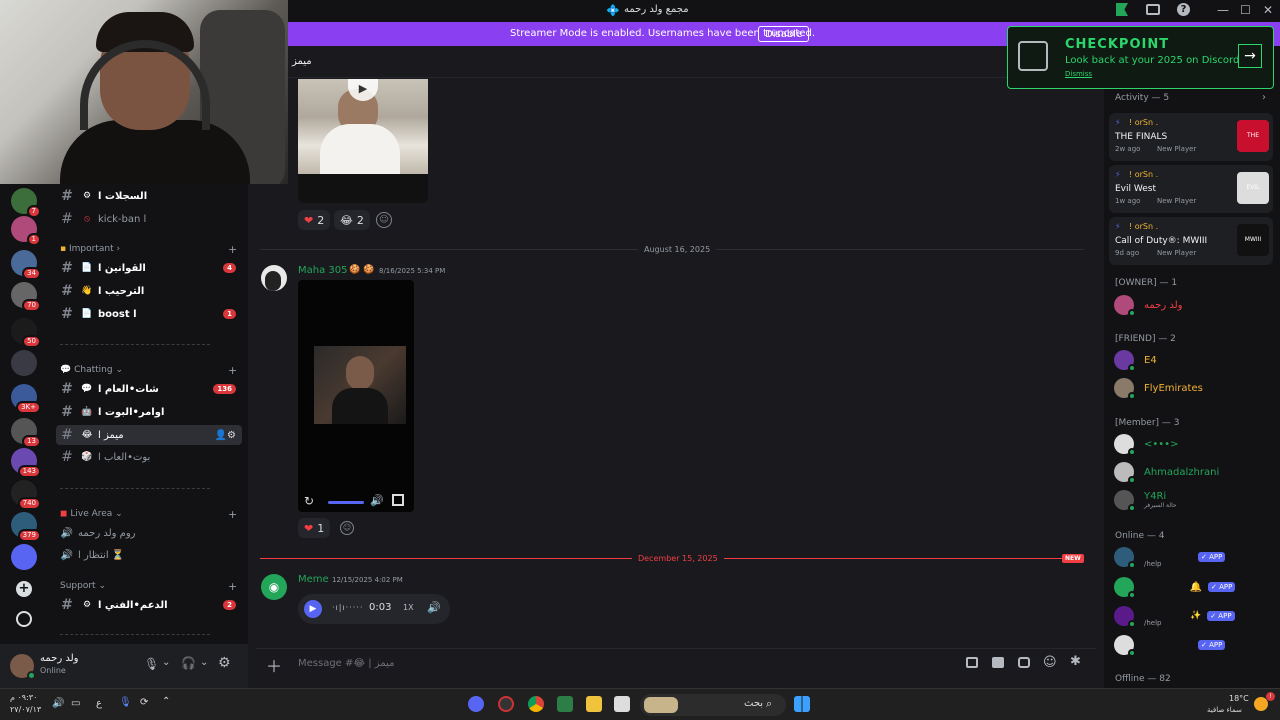 This screenshot has height=720, width=1280. What do you see at coordinates (476, 704) in the screenshot?
I see `discord-taskbar-icon` at bounding box center [476, 704].